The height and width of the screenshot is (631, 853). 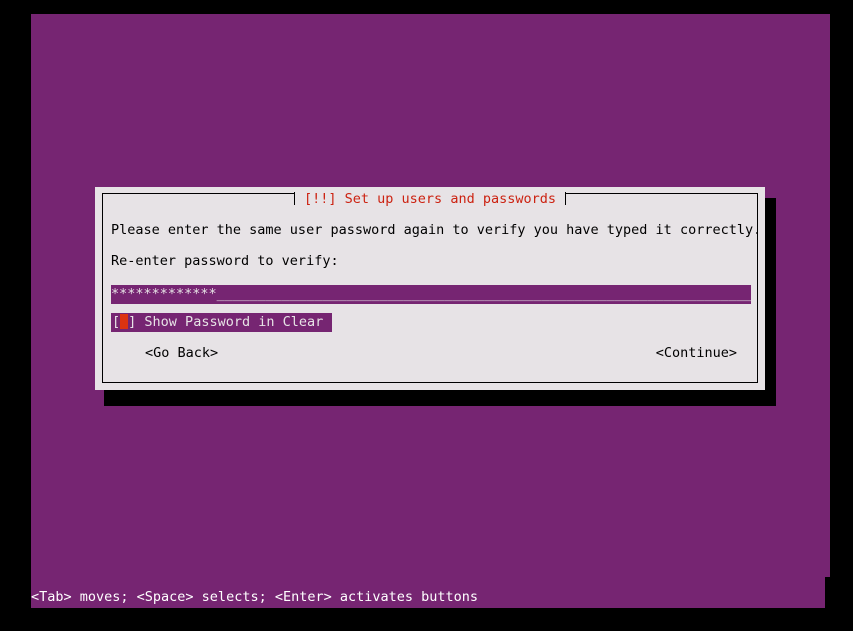 I want to click on checkbox-label: Show Password in Clear, so click(x=234, y=322).